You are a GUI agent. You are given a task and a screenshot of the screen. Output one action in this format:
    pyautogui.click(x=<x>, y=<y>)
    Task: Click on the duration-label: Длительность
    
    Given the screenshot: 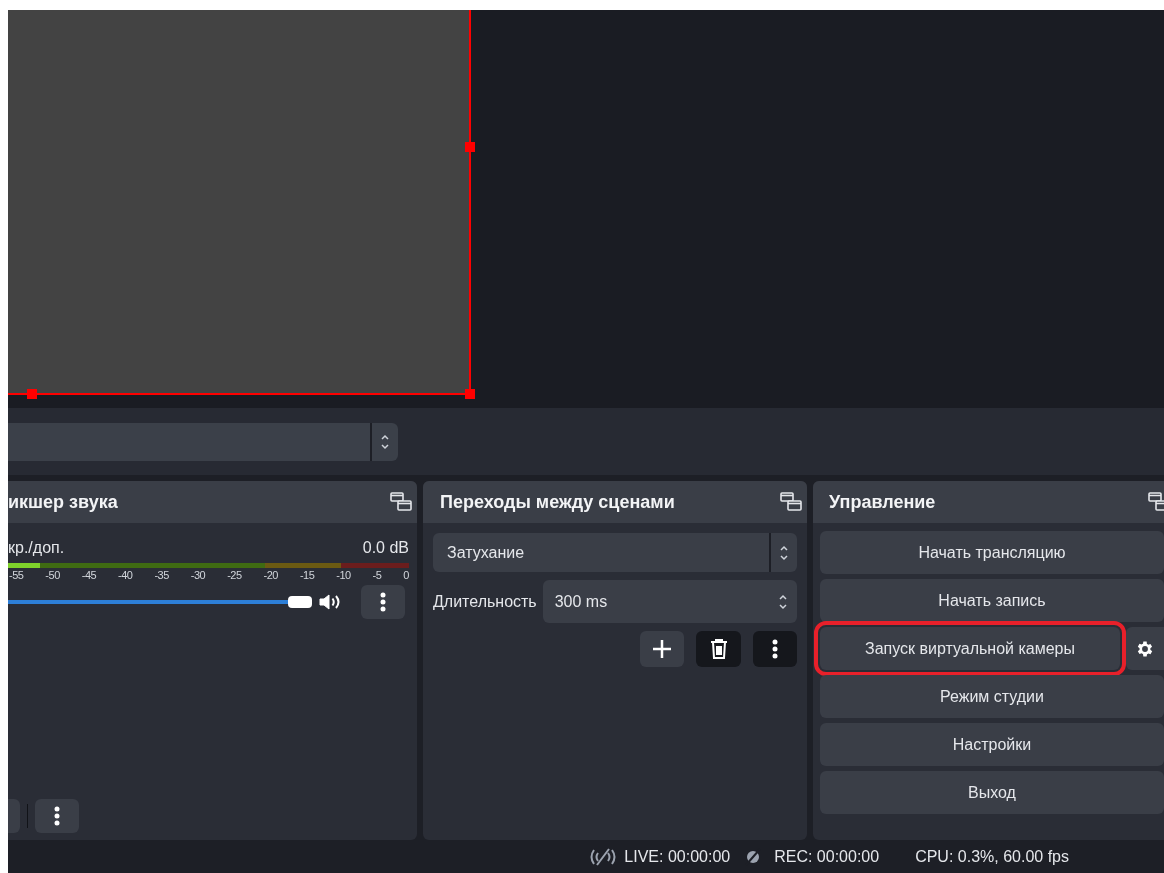 What is the action you would take?
    pyautogui.click(x=485, y=601)
    